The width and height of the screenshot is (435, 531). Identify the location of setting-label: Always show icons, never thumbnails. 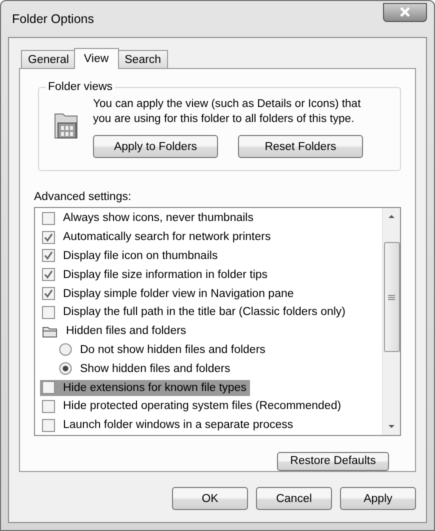
(158, 218).